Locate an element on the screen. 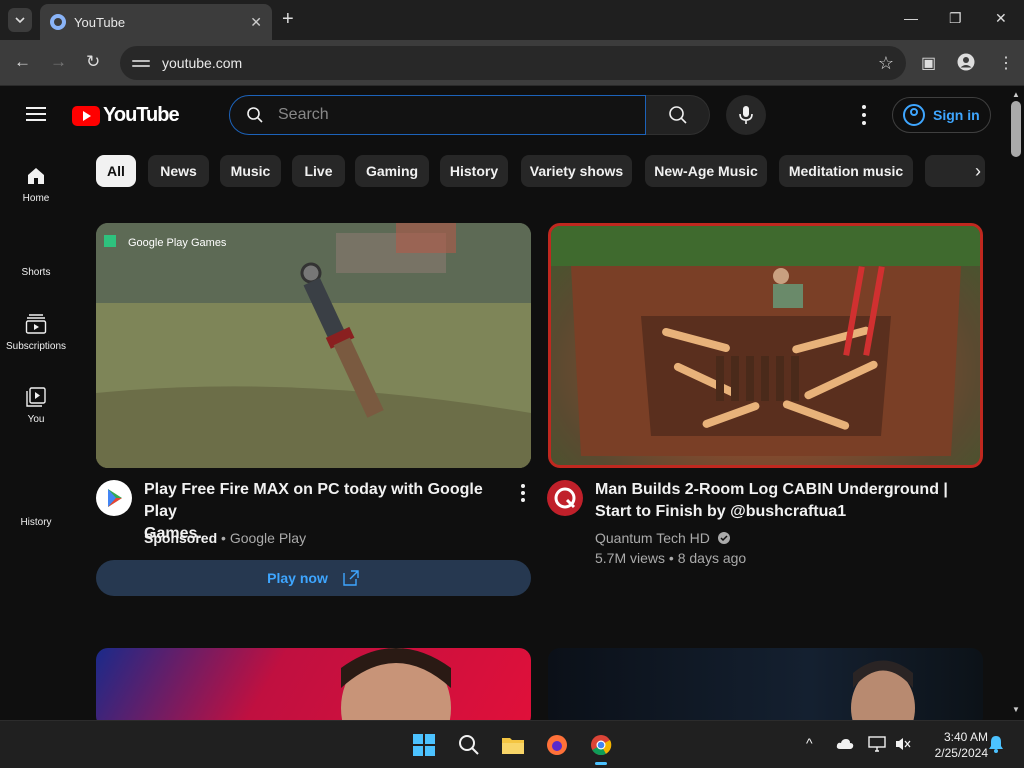 The width and height of the screenshot is (1024, 768). sign-in-button: Sign in is located at coordinates (941, 115).